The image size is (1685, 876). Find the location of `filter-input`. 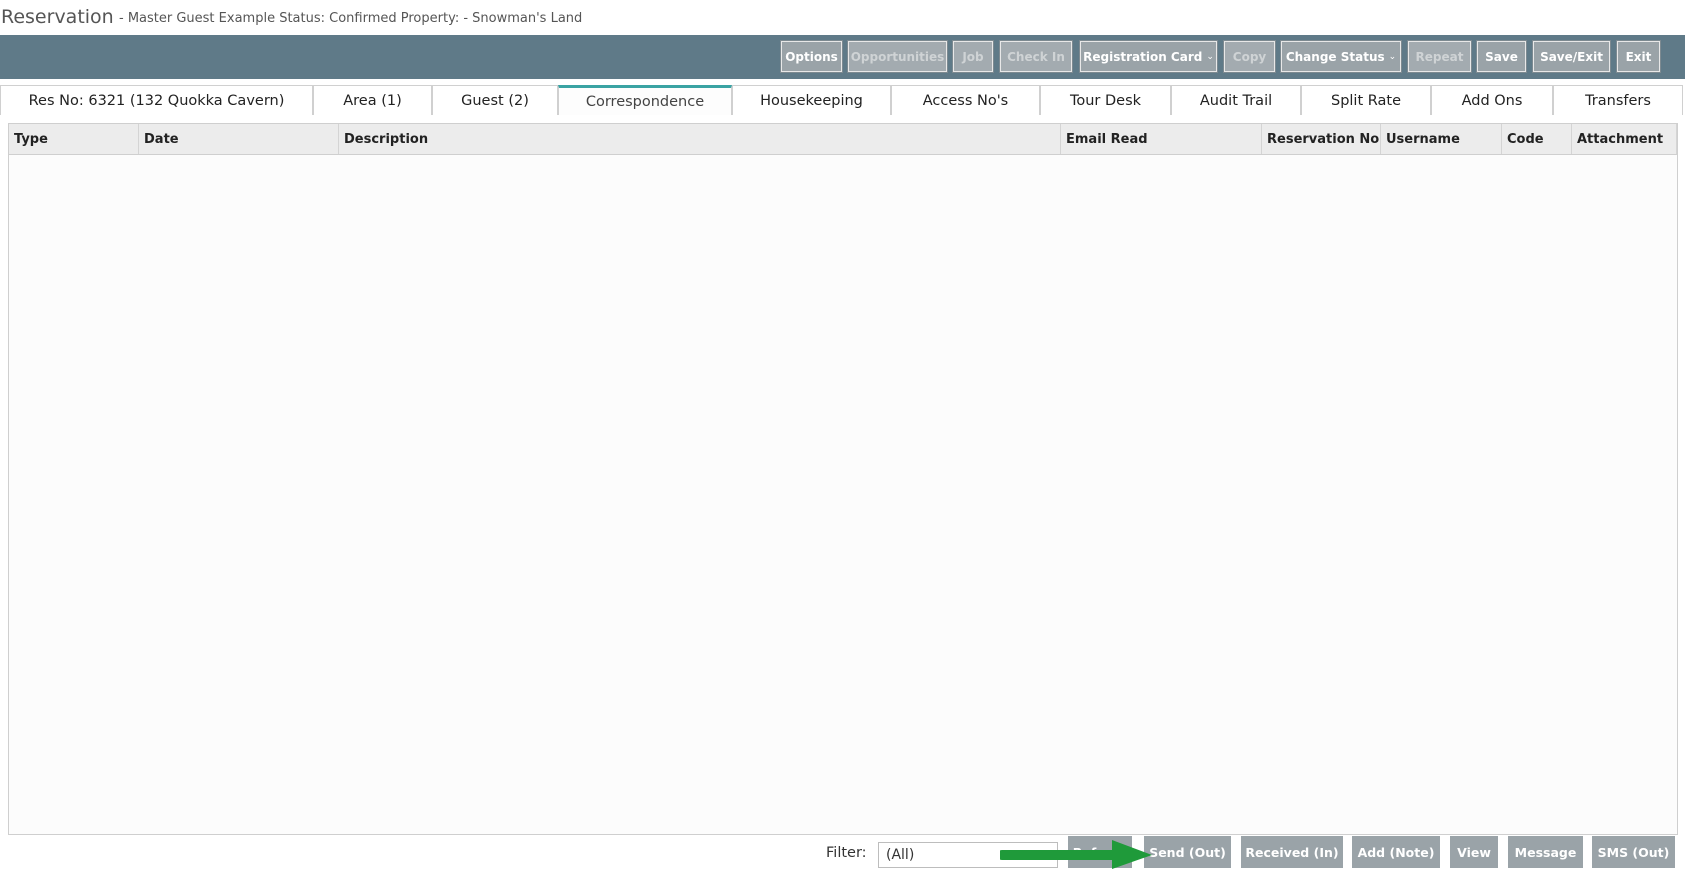

filter-input is located at coordinates (968, 855).